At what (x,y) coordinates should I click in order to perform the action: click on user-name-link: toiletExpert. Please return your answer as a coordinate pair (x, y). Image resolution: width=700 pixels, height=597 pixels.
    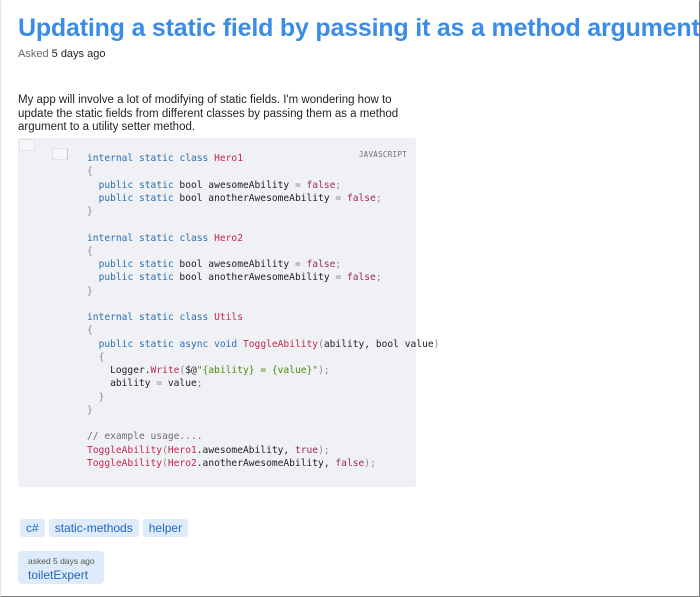
    Looking at the image, I should click on (58, 575).